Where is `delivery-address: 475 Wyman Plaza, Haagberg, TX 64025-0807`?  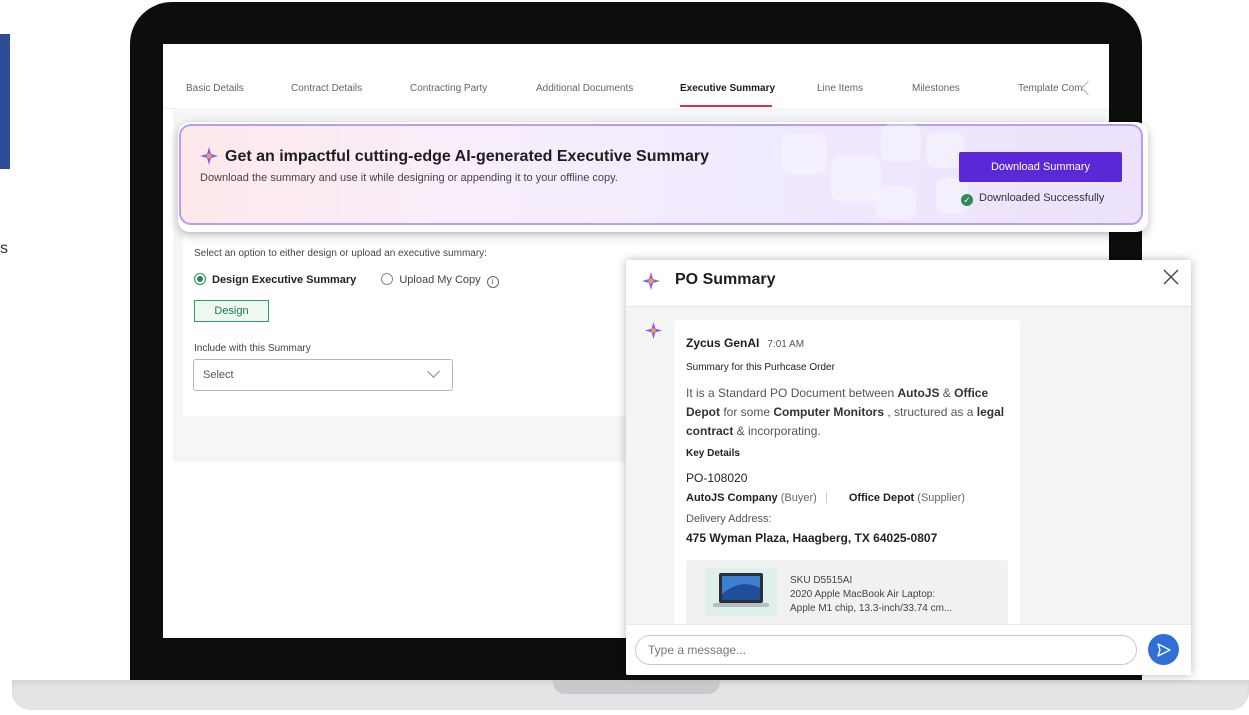 delivery-address: 475 Wyman Plaza, Haagberg, TX 64025-0807 is located at coordinates (812, 538).